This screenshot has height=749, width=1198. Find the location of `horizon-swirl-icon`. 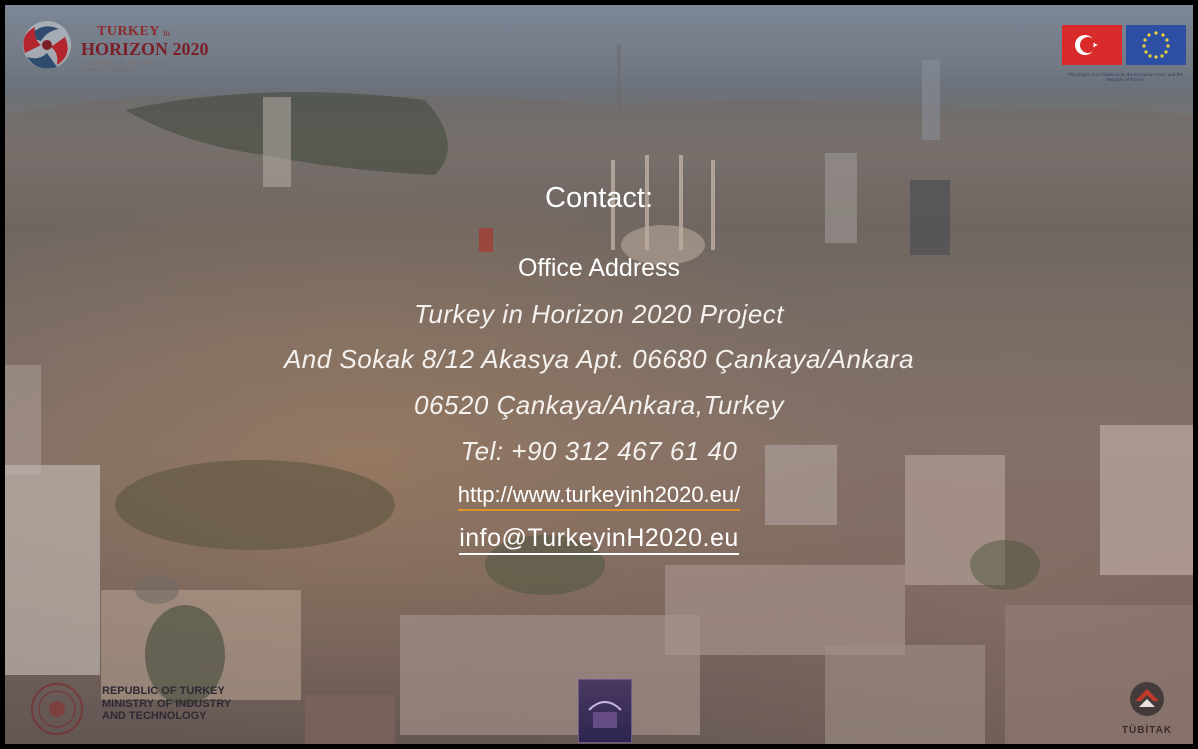

horizon-swirl-icon is located at coordinates (47, 45).